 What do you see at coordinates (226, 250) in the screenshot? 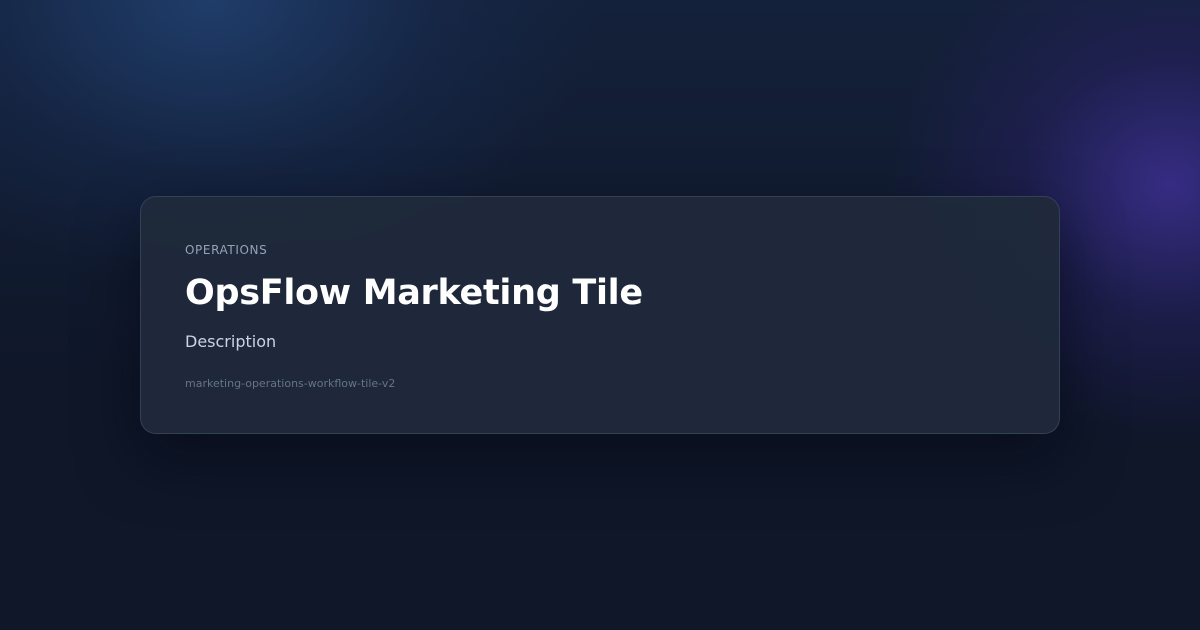
I see `category-label: OPERATIONS` at bounding box center [226, 250].